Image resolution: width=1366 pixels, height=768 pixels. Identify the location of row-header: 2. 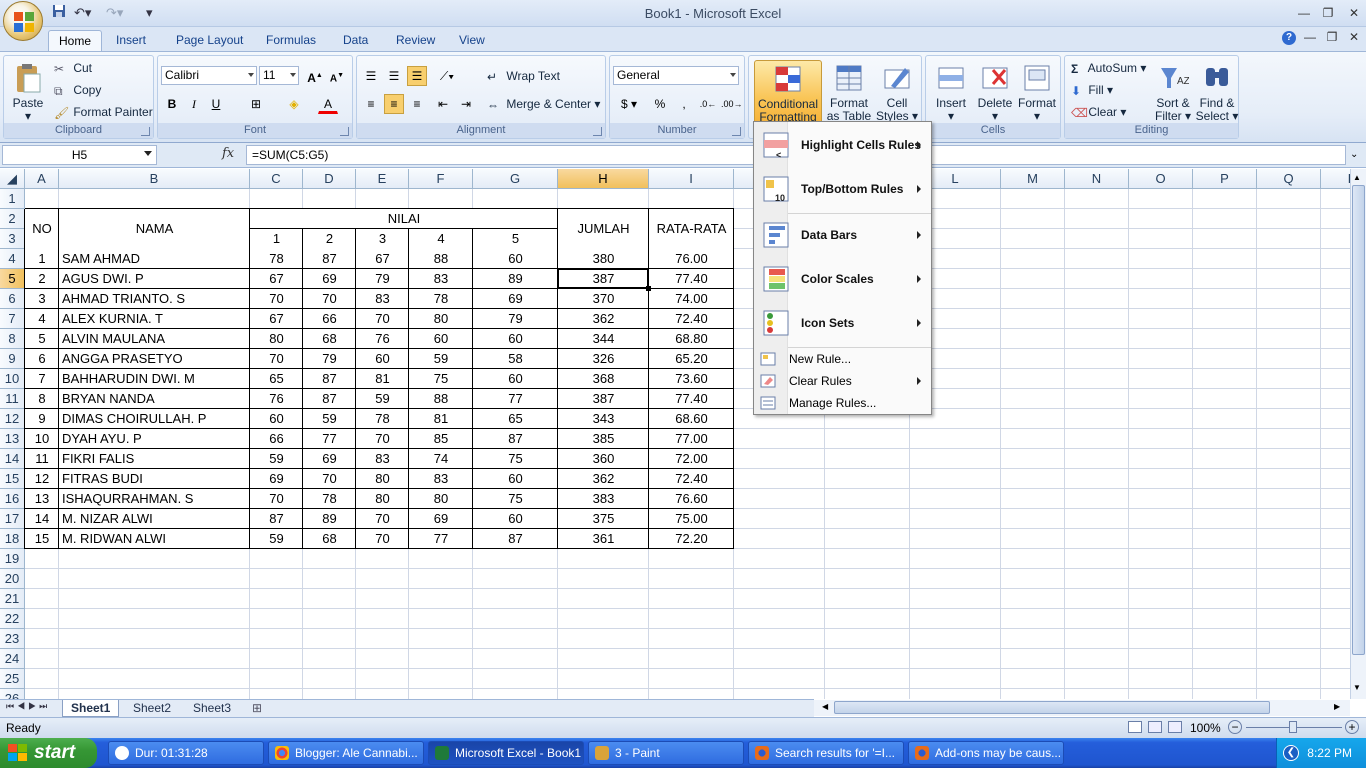
(12, 219).